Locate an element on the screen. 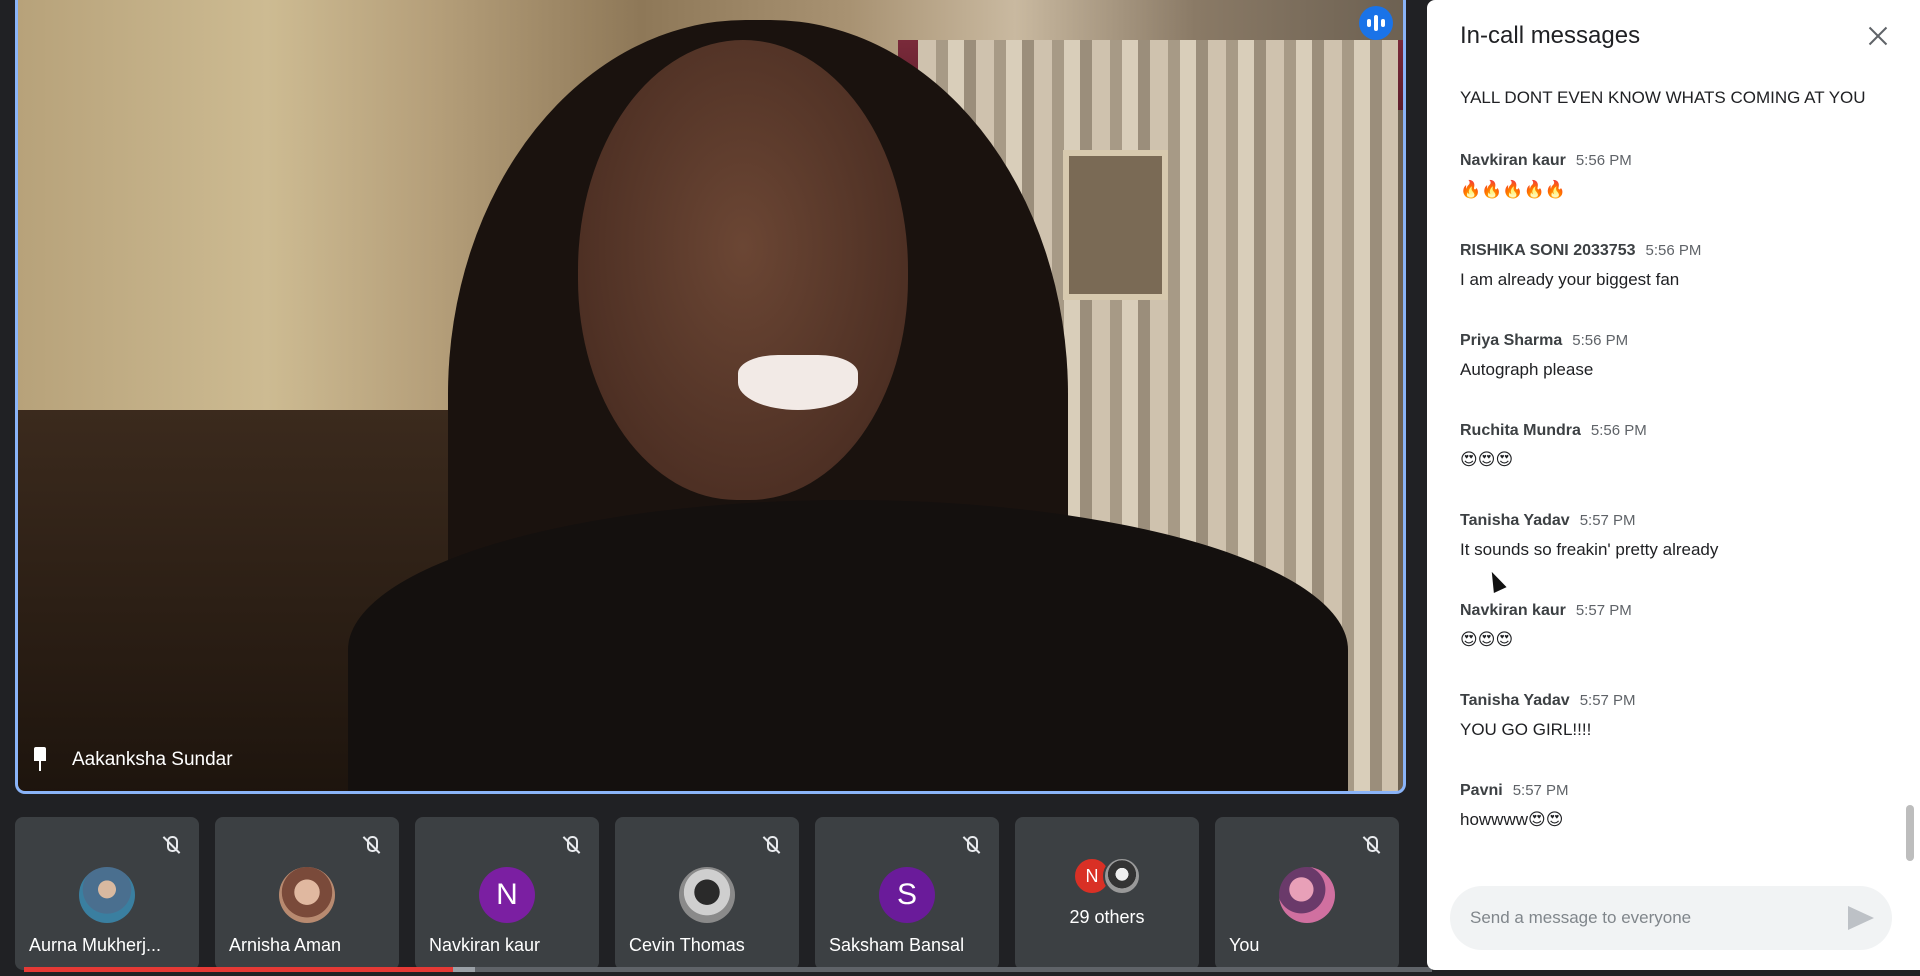 This screenshot has width=1920, height=976. participant-name: Navkiran kaur is located at coordinates (485, 945).